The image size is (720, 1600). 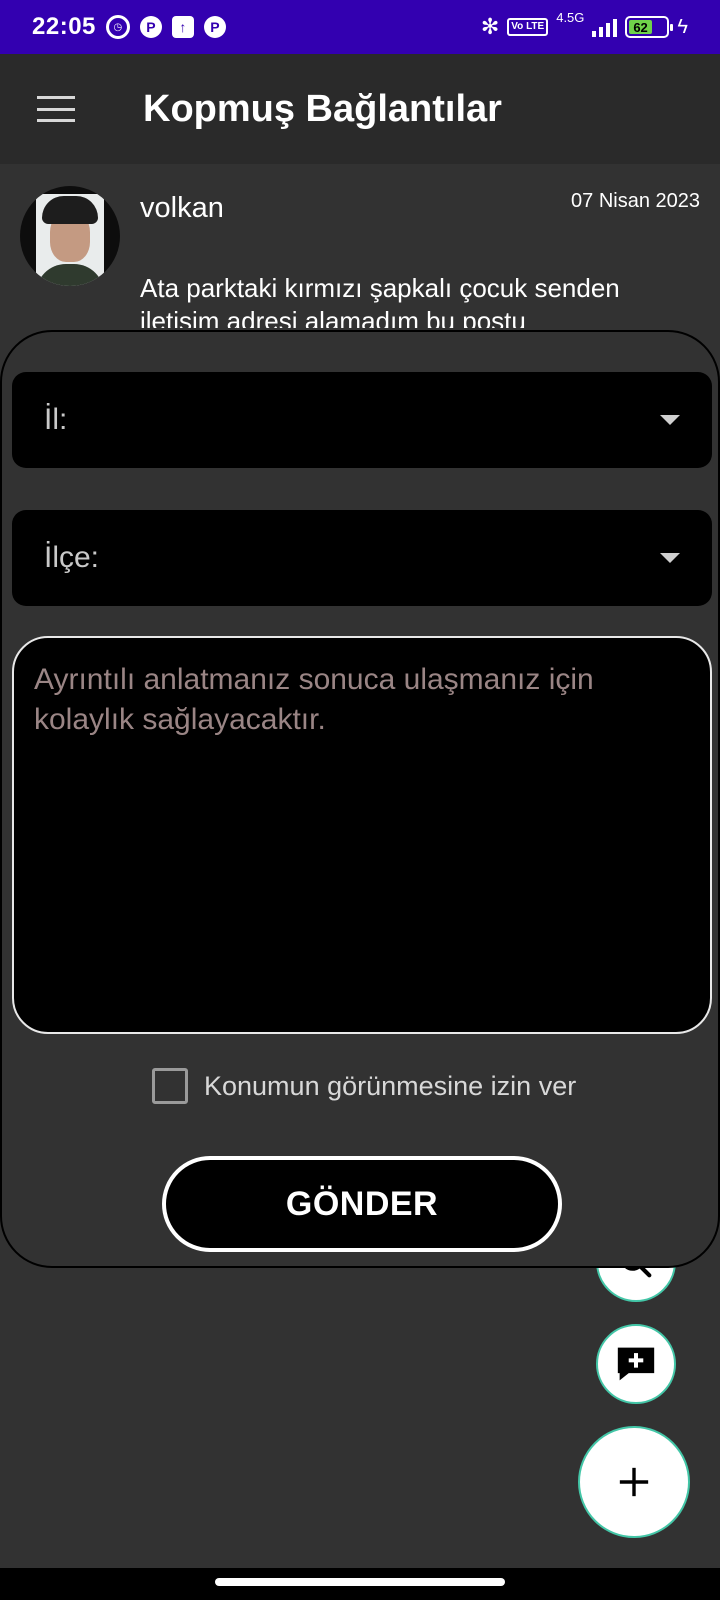 I want to click on signal-icon, so click(x=605, y=27).